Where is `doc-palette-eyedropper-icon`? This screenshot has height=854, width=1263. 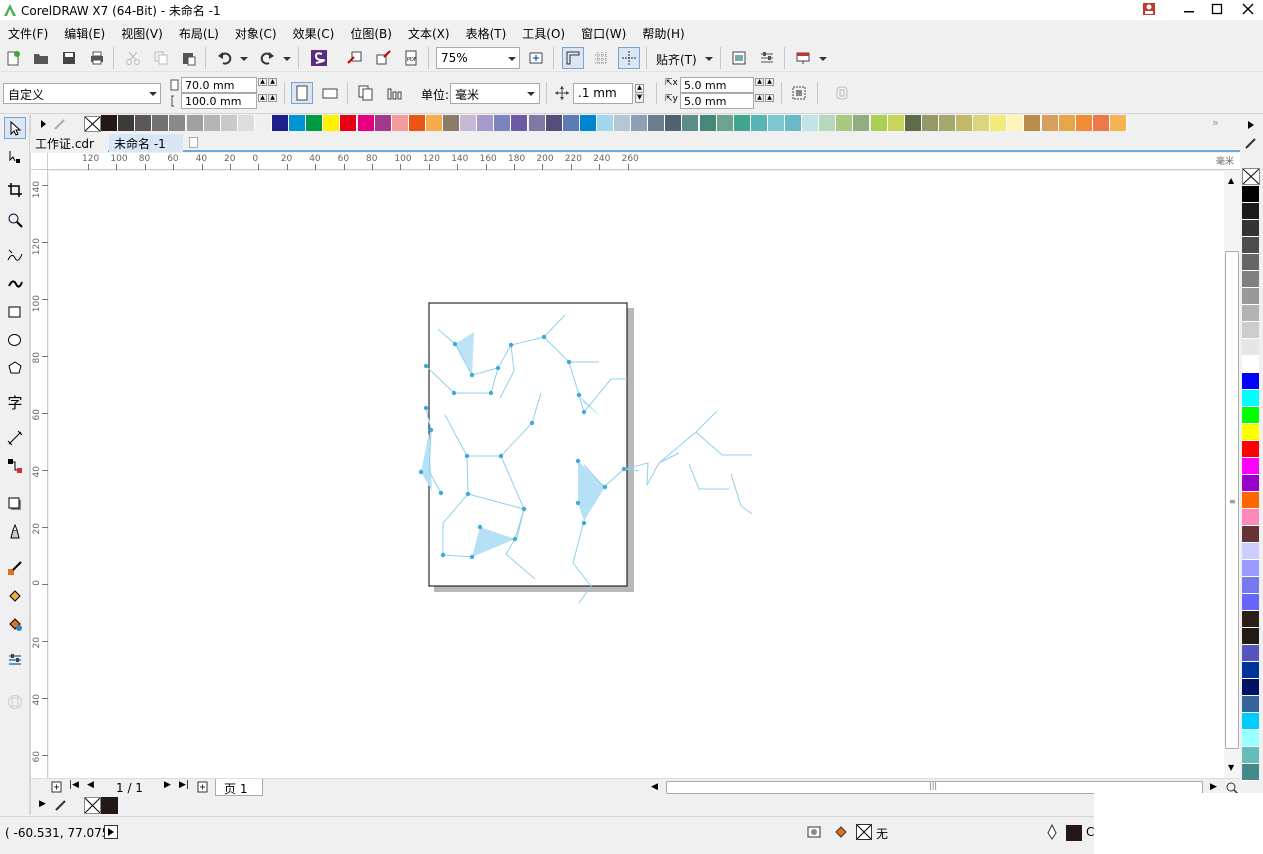
doc-palette-eyedropper-icon is located at coordinates (61, 805).